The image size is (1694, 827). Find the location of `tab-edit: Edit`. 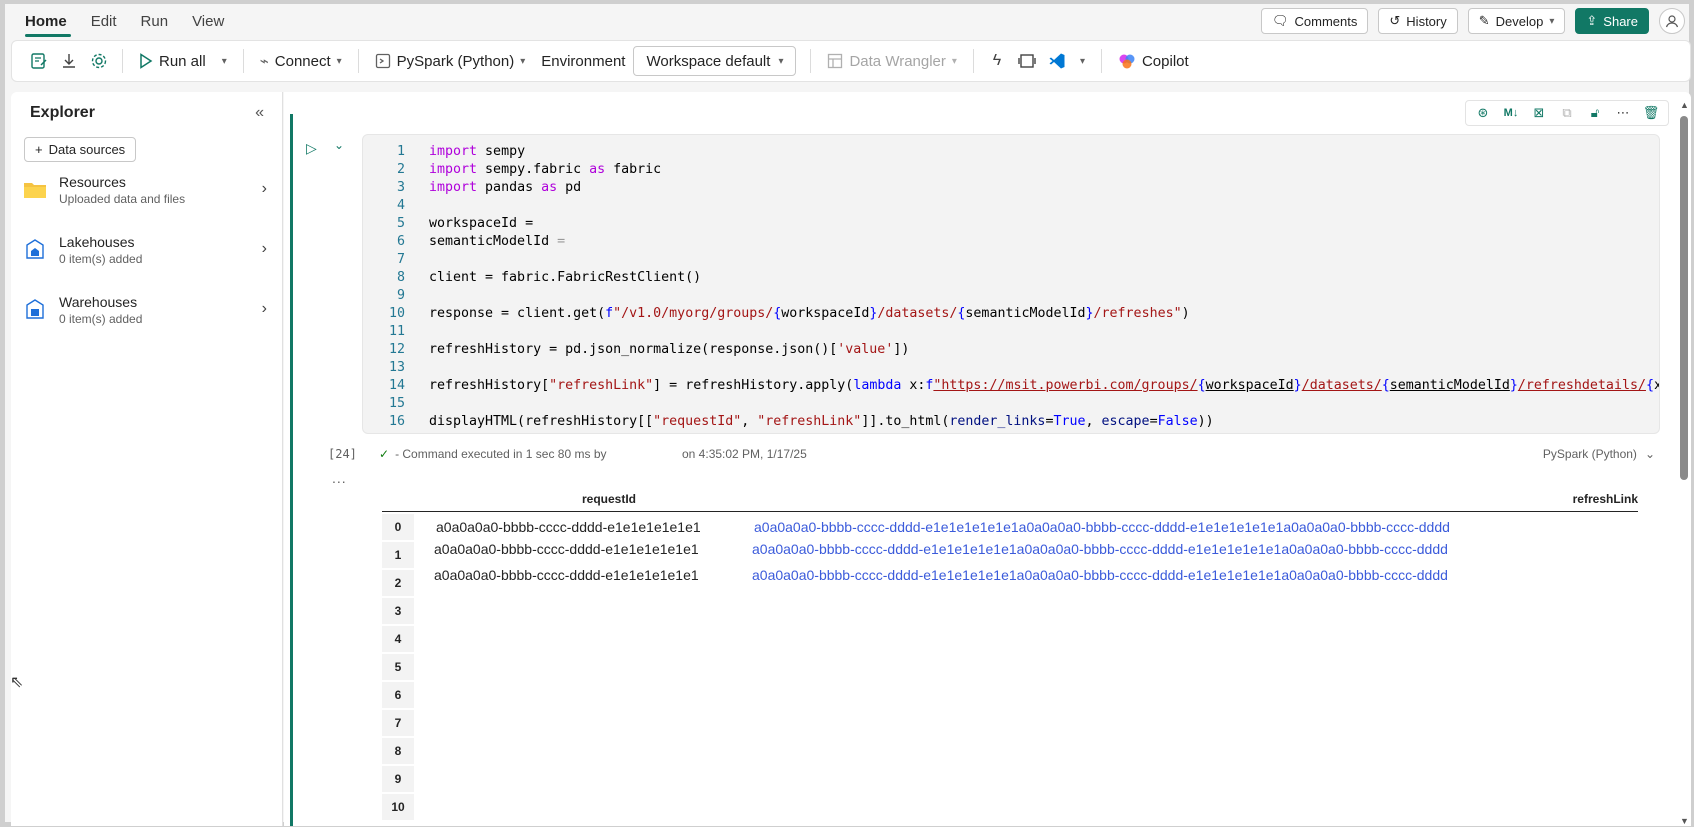

tab-edit: Edit is located at coordinates (112, 22).